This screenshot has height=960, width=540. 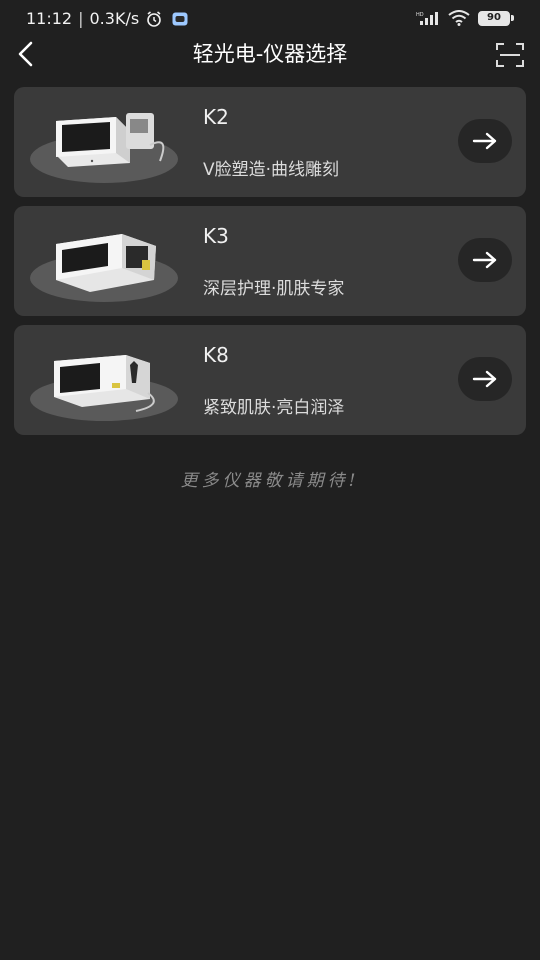 I want to click on device-card-k3: K3 深层护理·肌肤专家, so click(x=270, y=261).